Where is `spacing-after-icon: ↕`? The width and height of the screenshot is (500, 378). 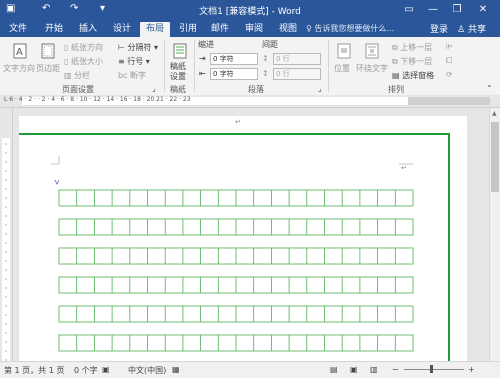 spacing-after-icon: ↕ is located at coordinates (265, 73).